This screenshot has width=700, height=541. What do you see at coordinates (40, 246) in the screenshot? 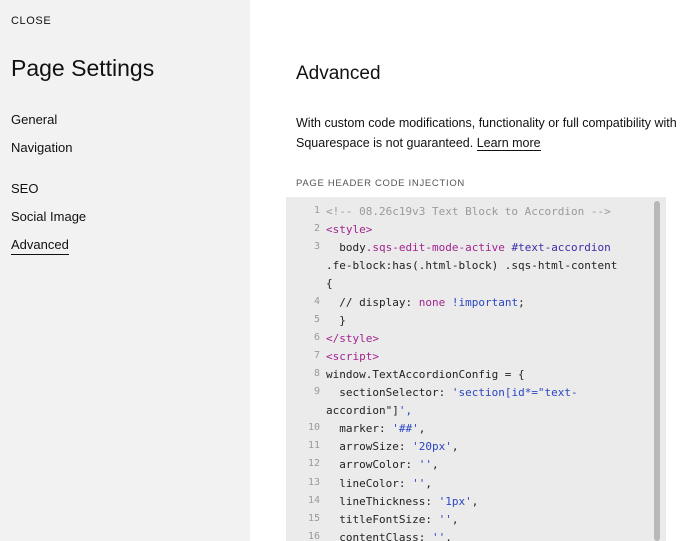
I see `sidebar-item-advanced: Advanced` at bounding box center [40, 246].